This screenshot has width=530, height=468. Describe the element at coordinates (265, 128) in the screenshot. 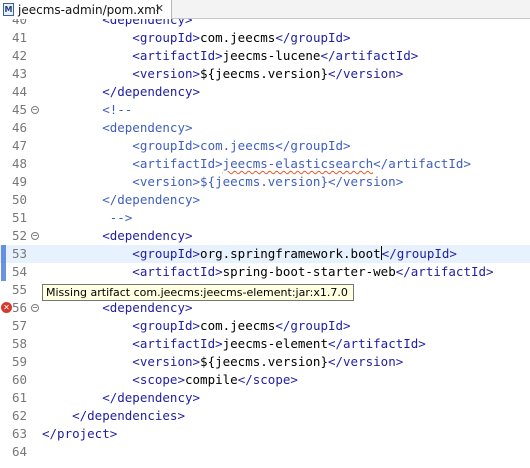

I see `code-line: 46 <dependency>` at that location.